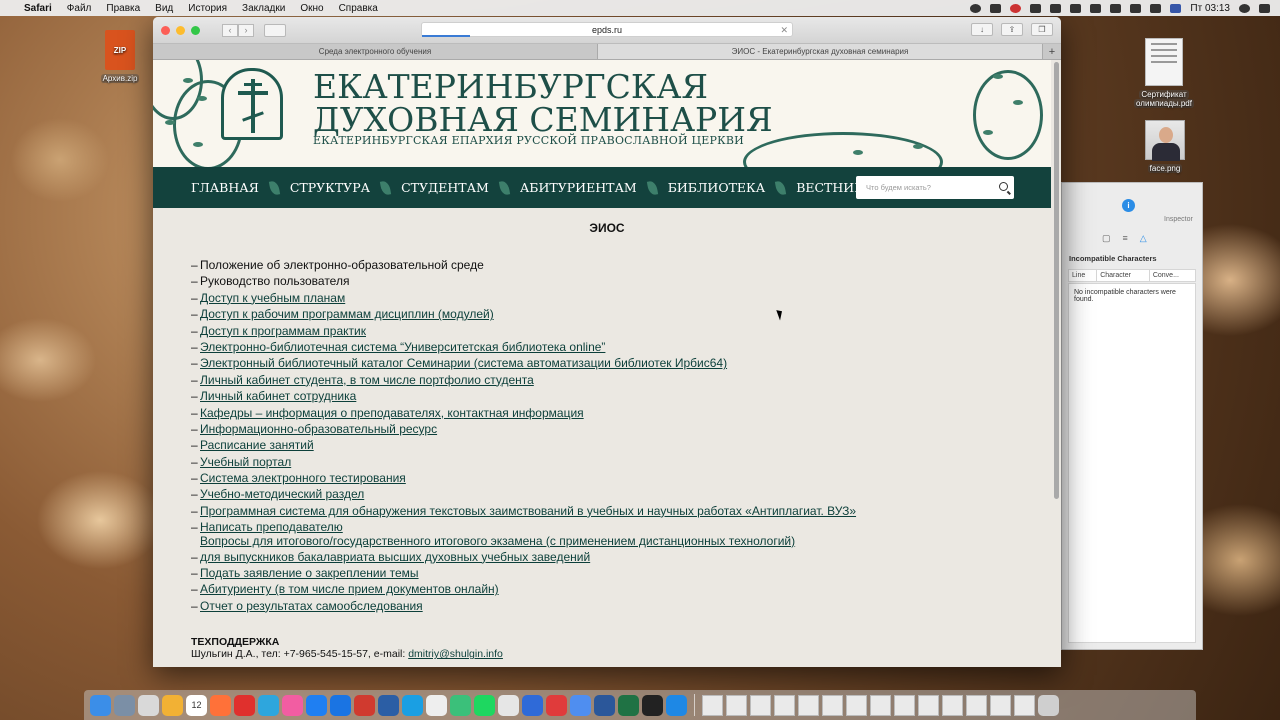 The image size is (1280, 720). I want to click on seminary-cross-logo-icon, so click(252, 104).